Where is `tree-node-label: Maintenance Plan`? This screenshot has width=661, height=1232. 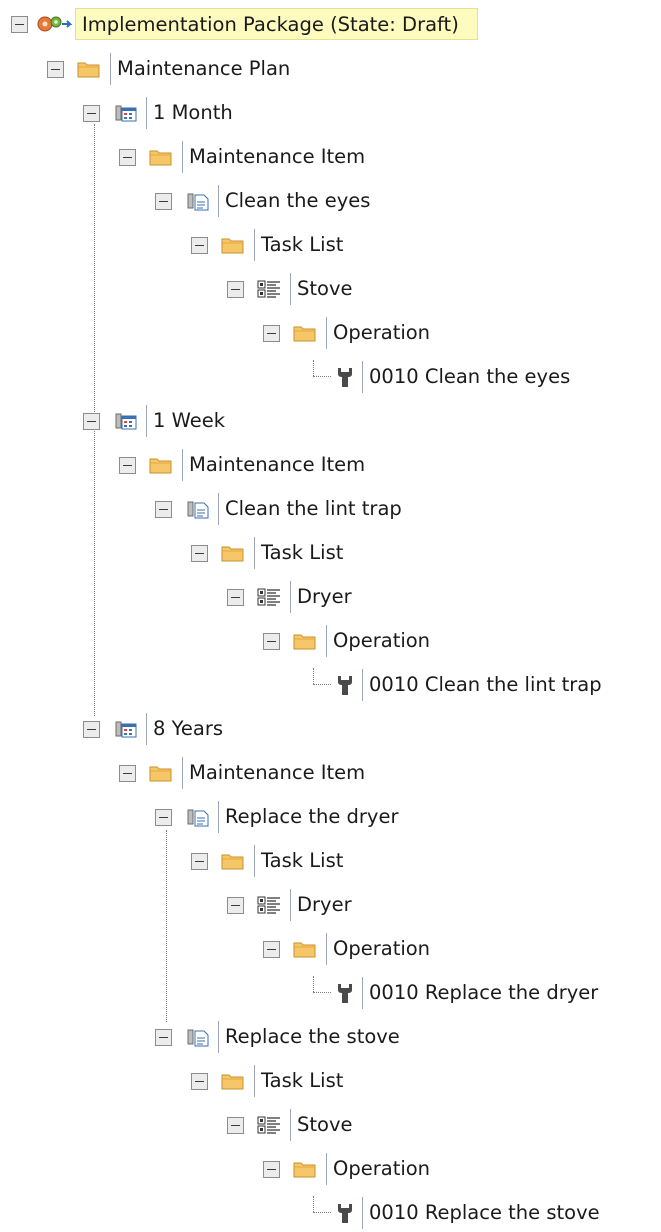
tree-node-label: Maintenance Plan is located at coordinates (202, 69).